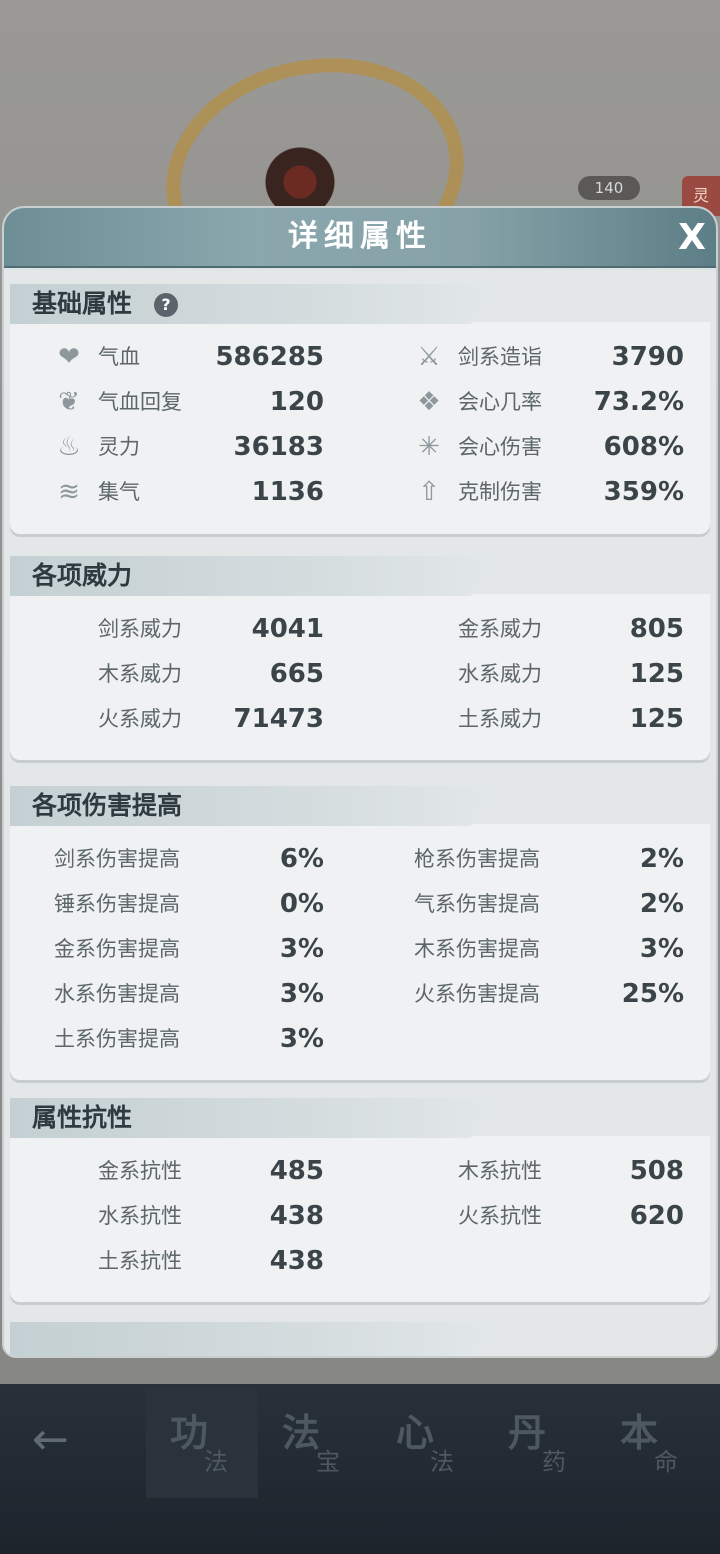 The height and width of the screenshot is (1554, 720). I want to click on stat-label: 金系抗性, so click(140, 1171).